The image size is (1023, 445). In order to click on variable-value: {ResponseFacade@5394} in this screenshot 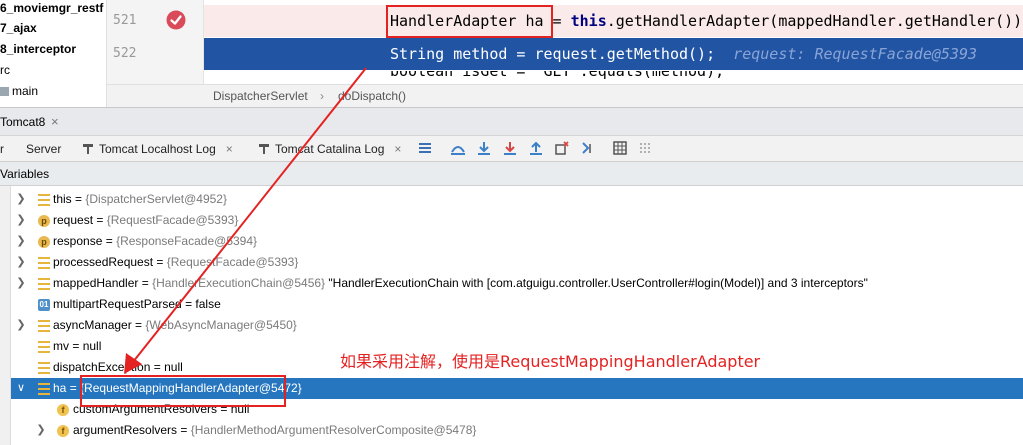, I will do `click(187, 241)`.